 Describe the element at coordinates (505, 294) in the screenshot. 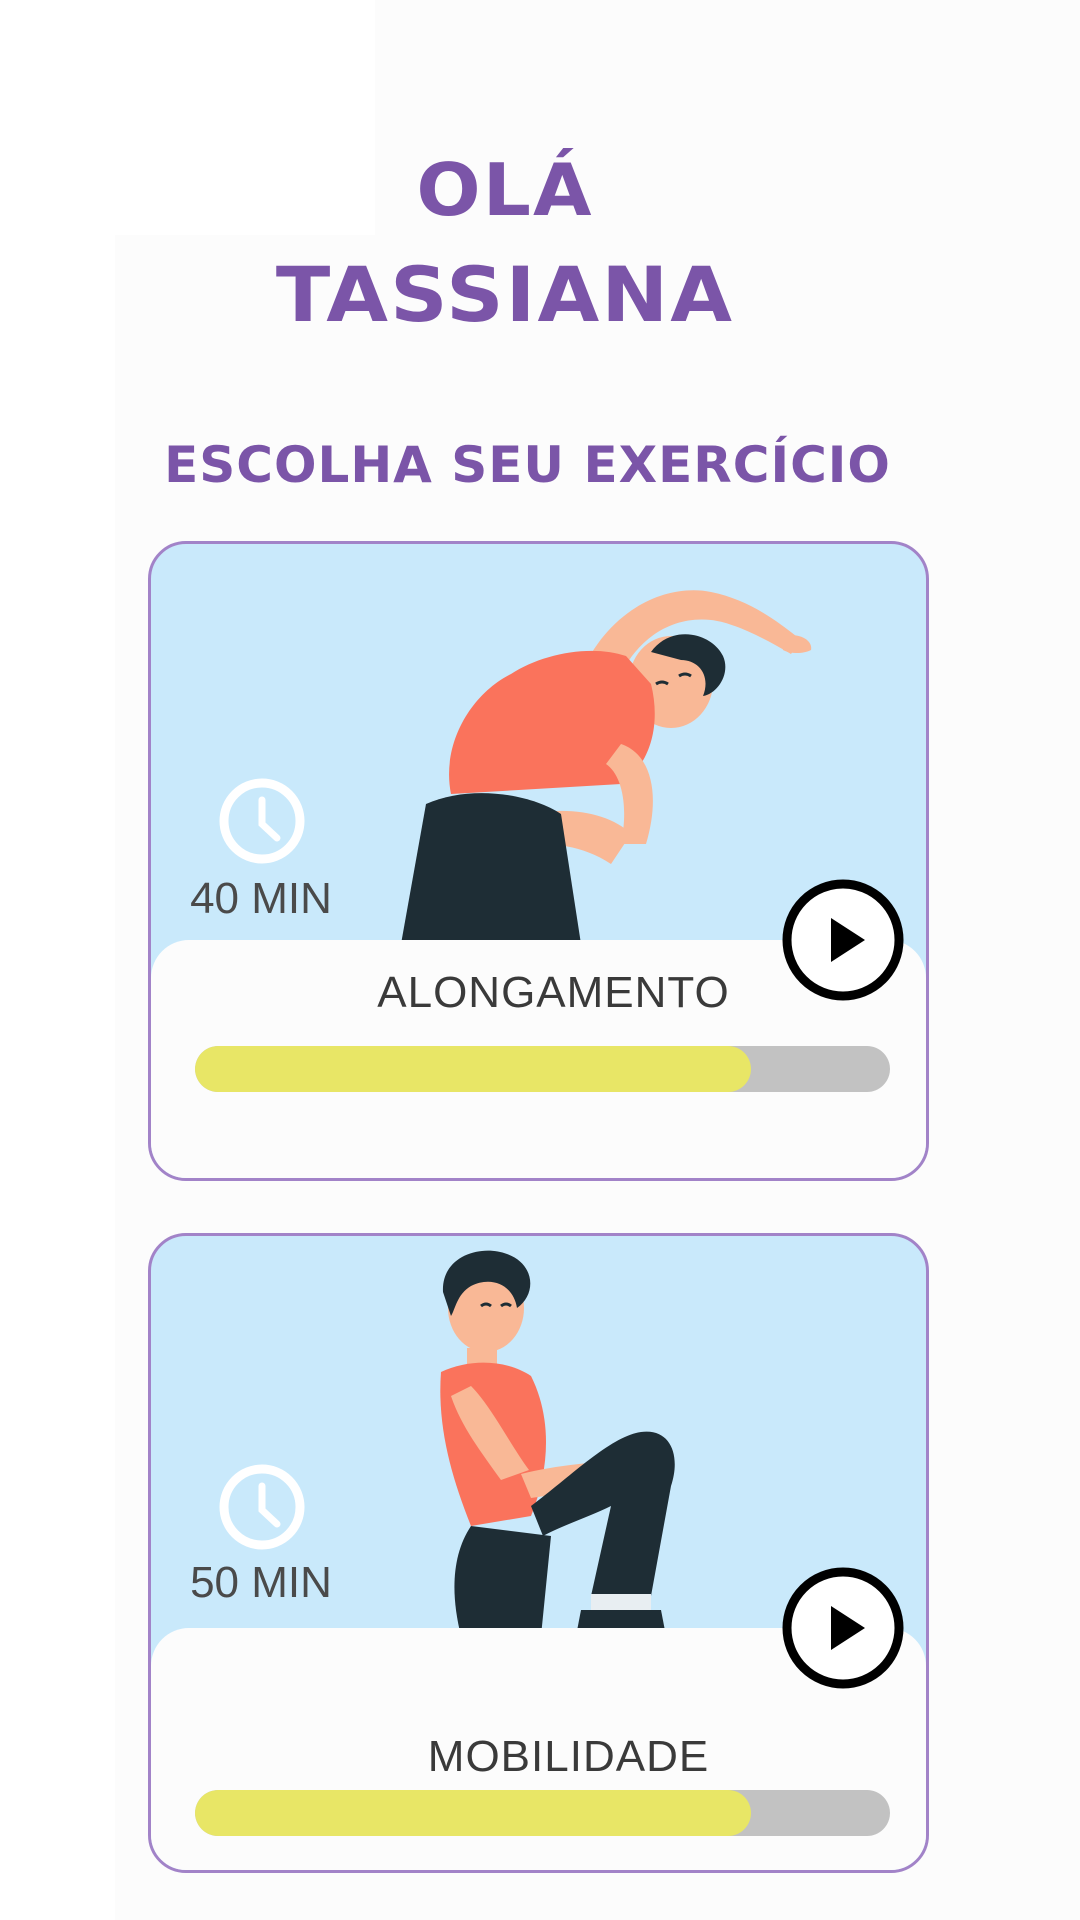

I see `greeting-name: TASSIANA` at that location.